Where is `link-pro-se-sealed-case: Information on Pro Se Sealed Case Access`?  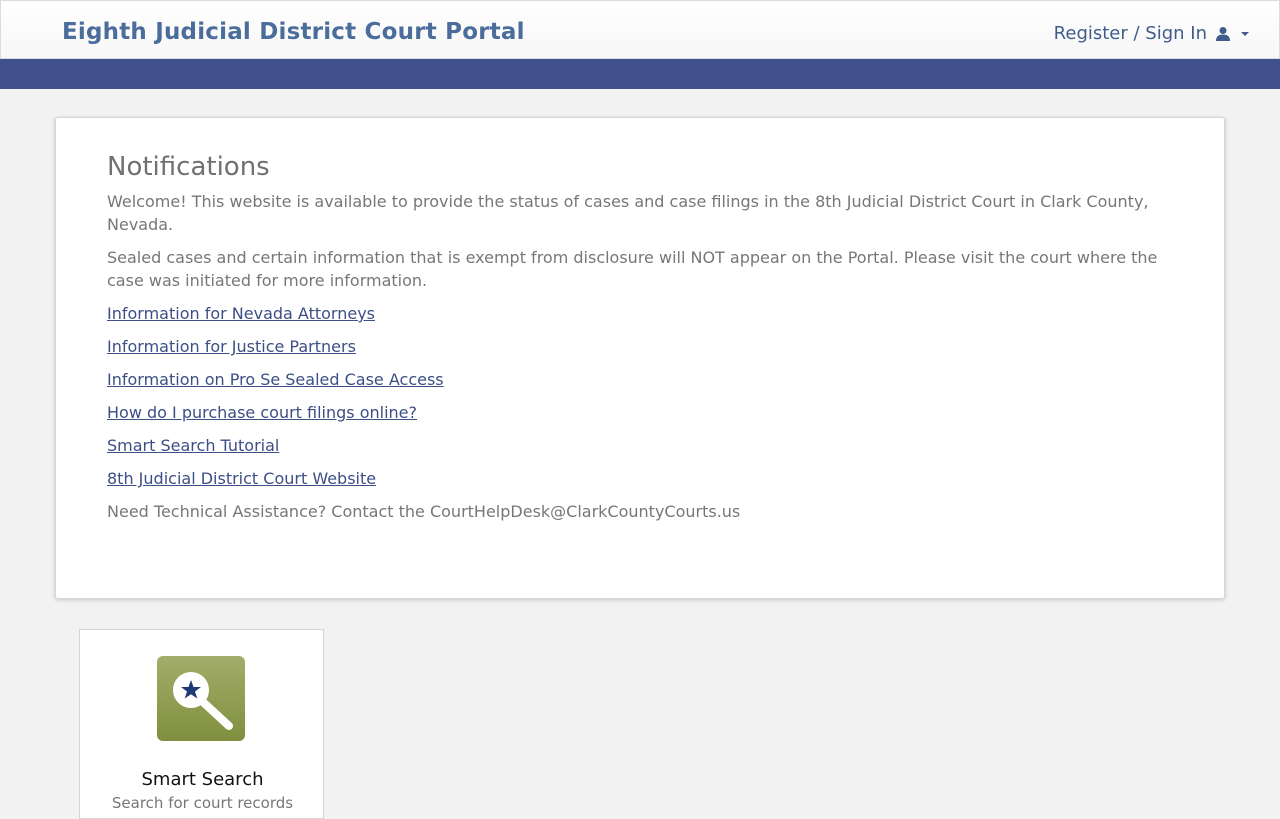 link-pro-se-sealed-case: Information on Pro Se Sealed Case Access is located at coordinates (275, 379).